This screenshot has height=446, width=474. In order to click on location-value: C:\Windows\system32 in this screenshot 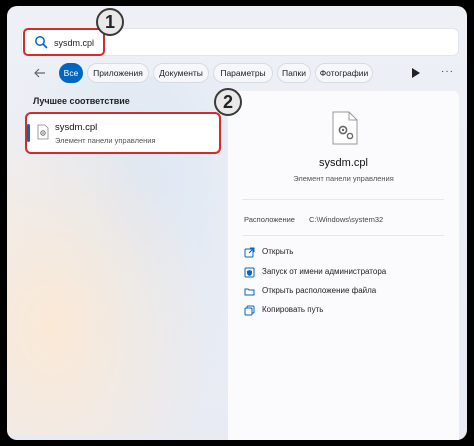, I will do `click(346, 219)`.